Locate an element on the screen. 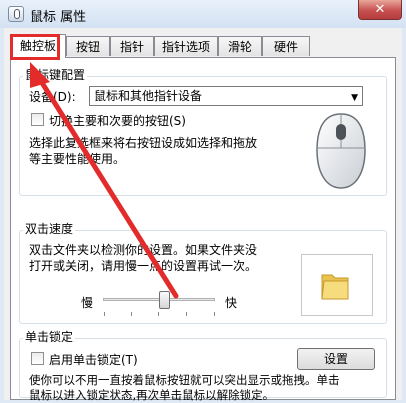  double-click-description-line-1: 双击文件夹以检测你的设置。如果文件夹没 is located at coordinates (143, 250).